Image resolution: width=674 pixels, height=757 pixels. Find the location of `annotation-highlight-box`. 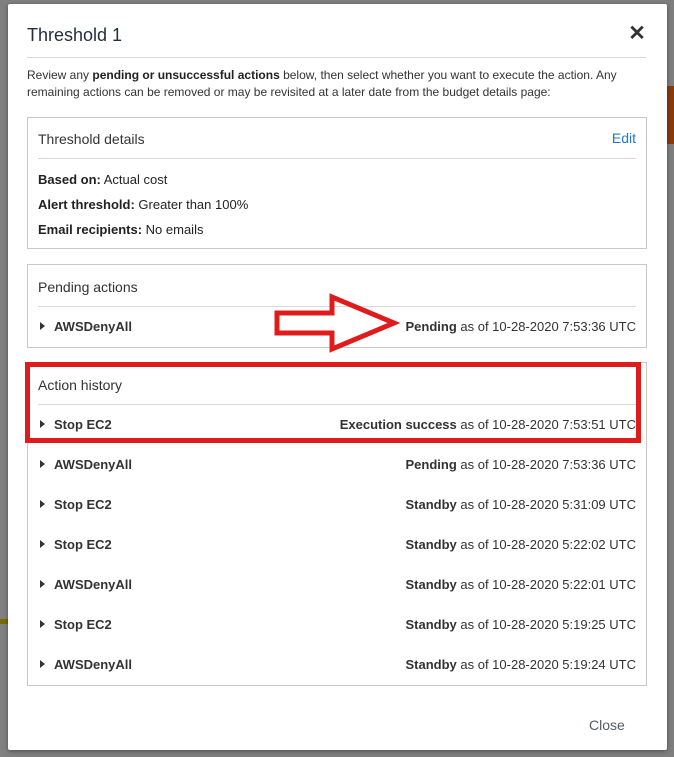

annotation-highlight-box is located at coordinates (333, 402).